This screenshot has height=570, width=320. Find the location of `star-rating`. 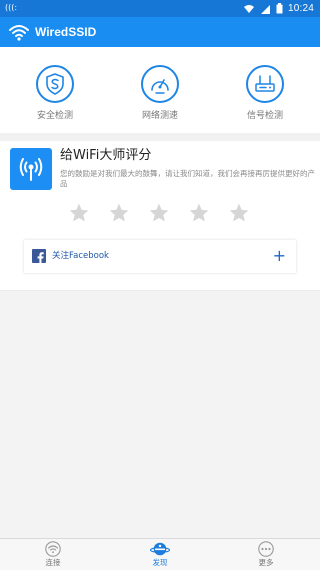

star-rating is located at coordinates (163, 213).